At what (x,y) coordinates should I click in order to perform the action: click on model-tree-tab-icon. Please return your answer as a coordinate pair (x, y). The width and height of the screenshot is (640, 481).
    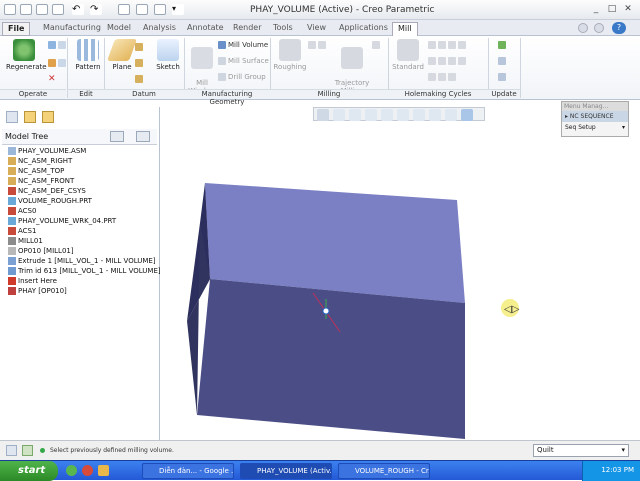
    Looking at the image, I should click on (12, 117).